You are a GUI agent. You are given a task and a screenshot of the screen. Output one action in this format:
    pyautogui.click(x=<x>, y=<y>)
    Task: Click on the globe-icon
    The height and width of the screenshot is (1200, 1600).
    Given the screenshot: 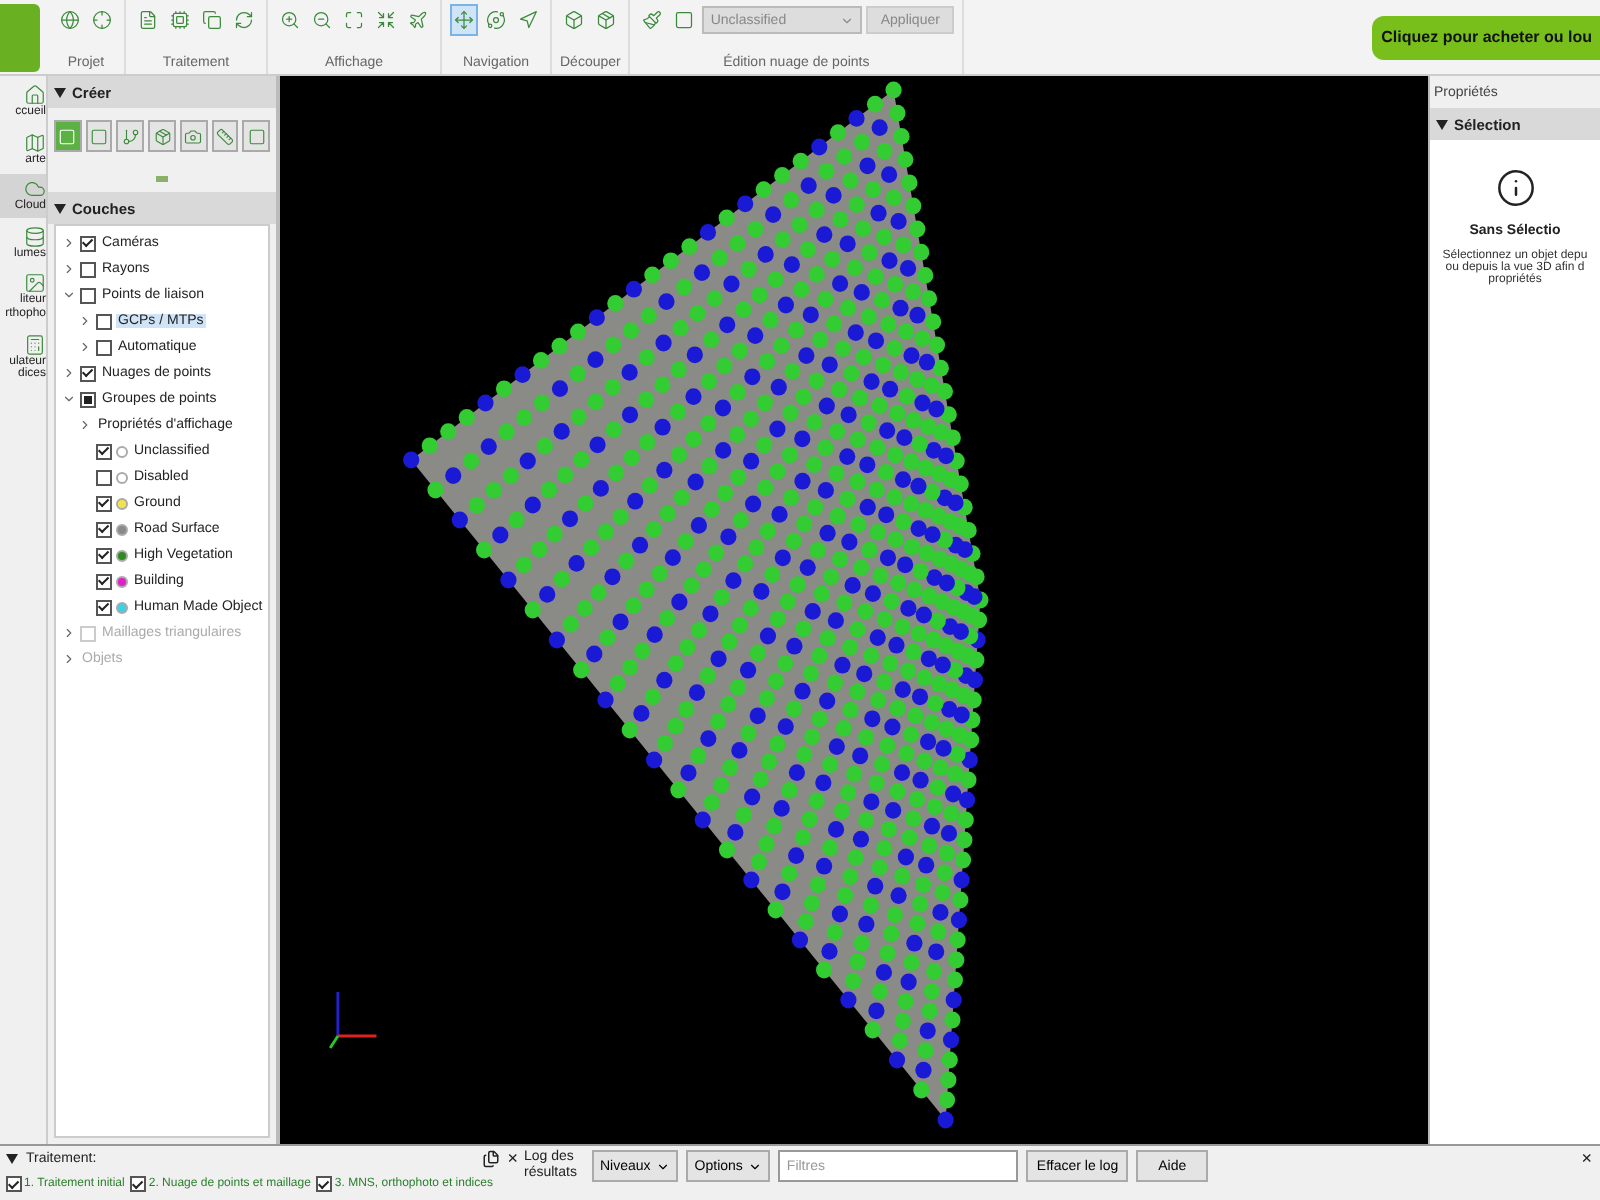 What is the action you would take?
    pyautogui.click(x=70, y=20)
    